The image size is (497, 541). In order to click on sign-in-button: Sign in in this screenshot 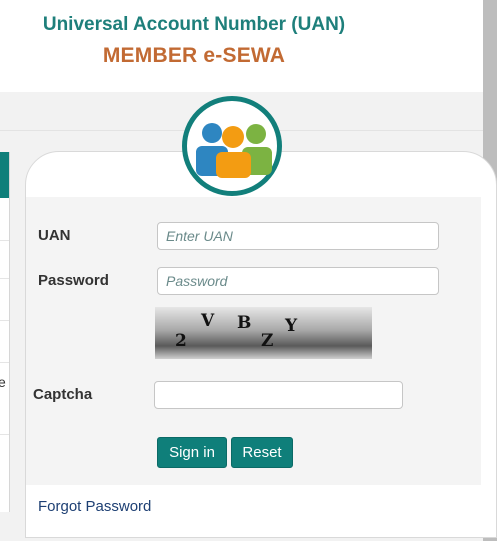, I will do `click(192, 452)`.